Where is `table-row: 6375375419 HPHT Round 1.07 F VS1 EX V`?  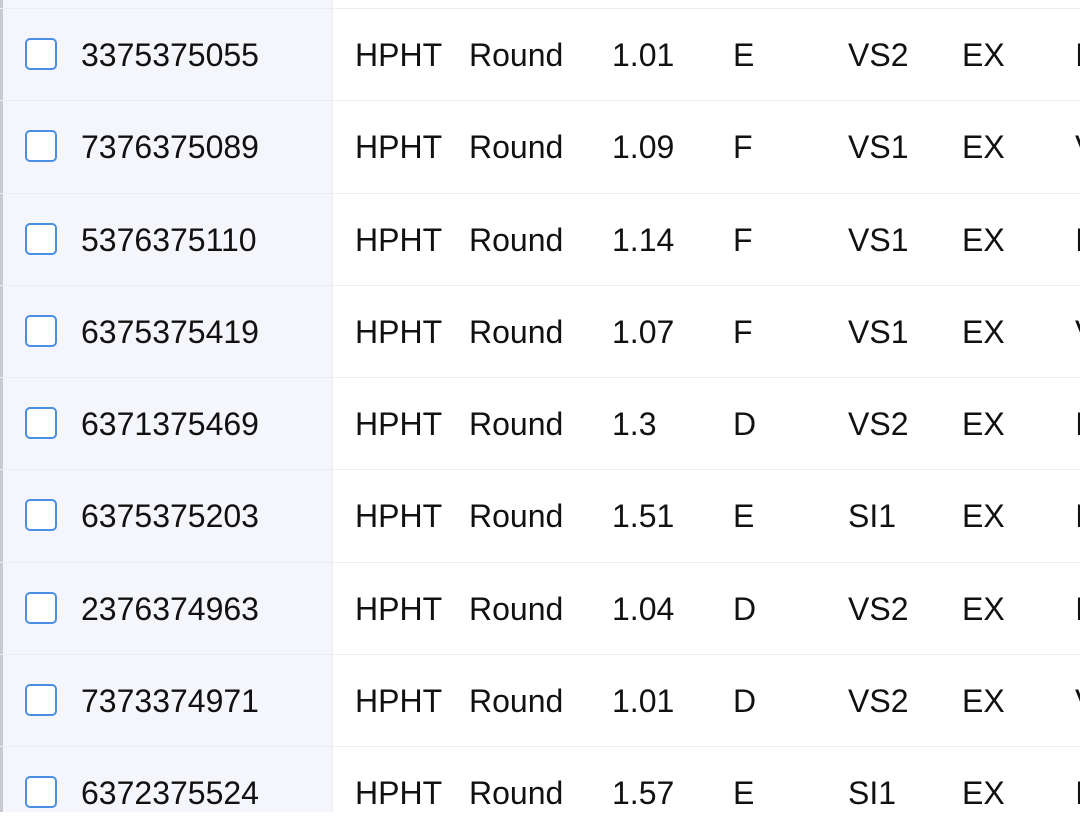
table-row: 6375375419 HPHT Round 1.07 F VS1 EX V is located at coordinates (540, 331).